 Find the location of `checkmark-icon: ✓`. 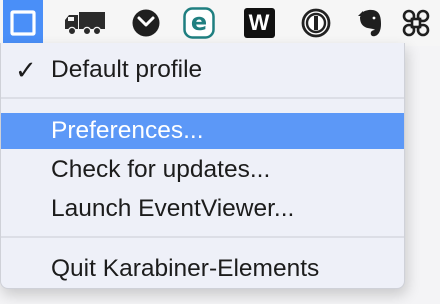

checkmark-icon: ✓ is located at coordinates (26, 70).